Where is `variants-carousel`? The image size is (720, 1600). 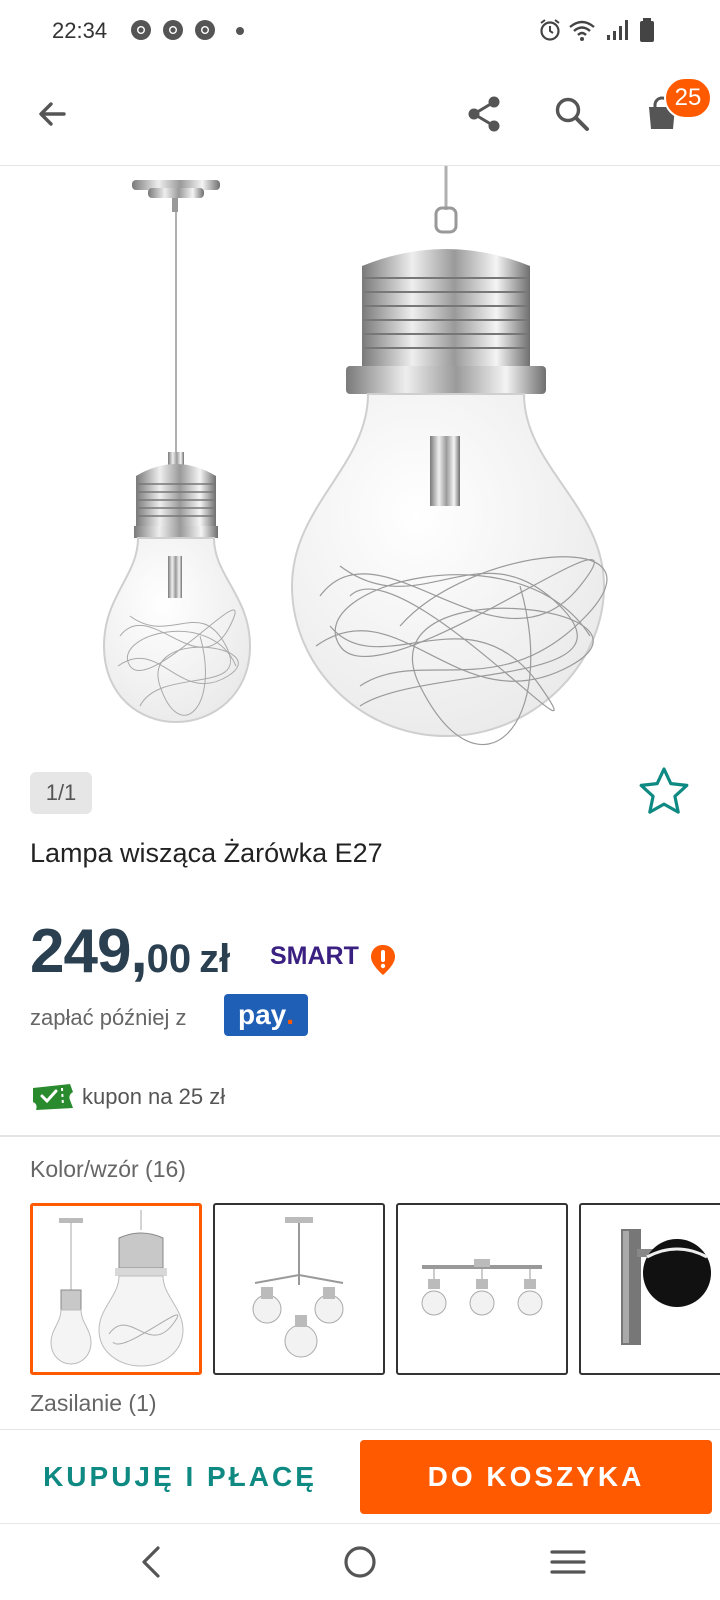 variants-carousel is located at coordinates (375, 1289).